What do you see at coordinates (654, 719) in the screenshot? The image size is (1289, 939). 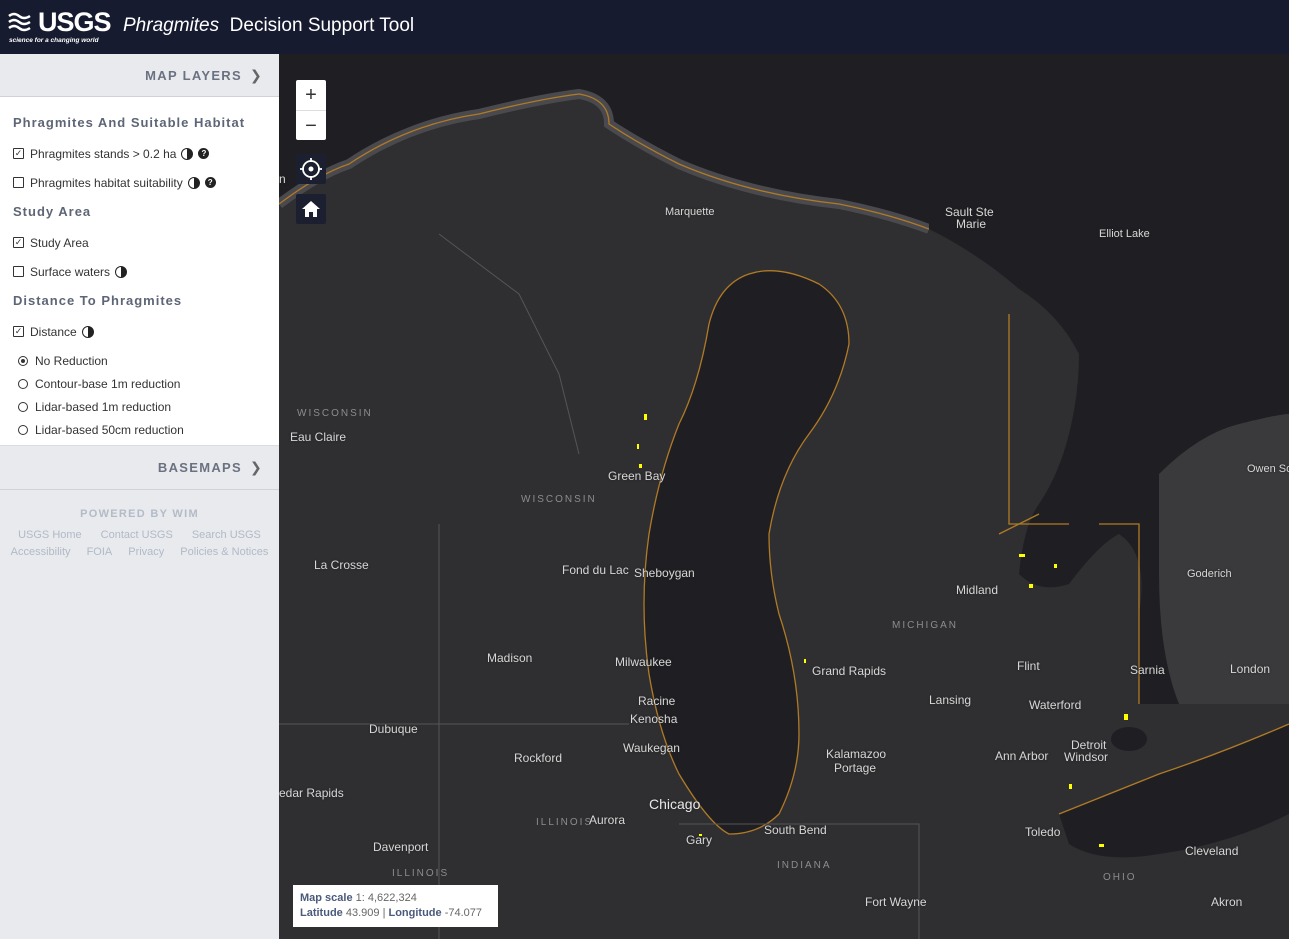 I see `place-label: Kenosha` at bounding box center [654, 719].